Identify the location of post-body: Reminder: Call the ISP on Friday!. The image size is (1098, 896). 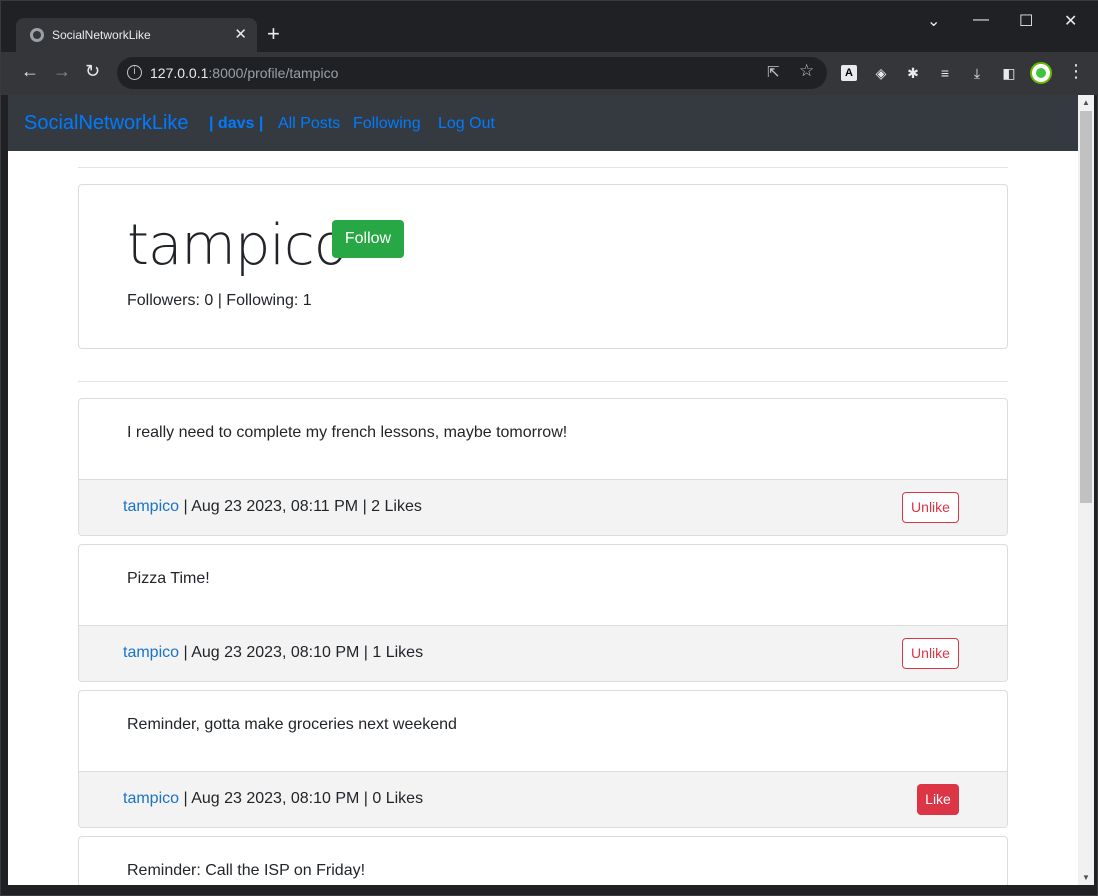
(246, 870).